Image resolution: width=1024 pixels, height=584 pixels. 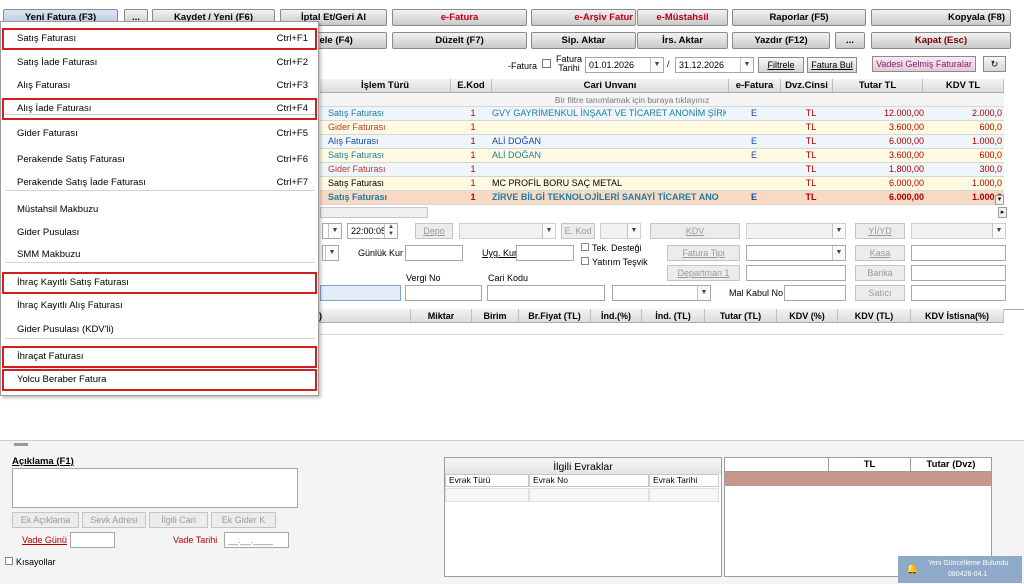 I want to click on e-kod-select: ▼, so click(x=620, y=231).